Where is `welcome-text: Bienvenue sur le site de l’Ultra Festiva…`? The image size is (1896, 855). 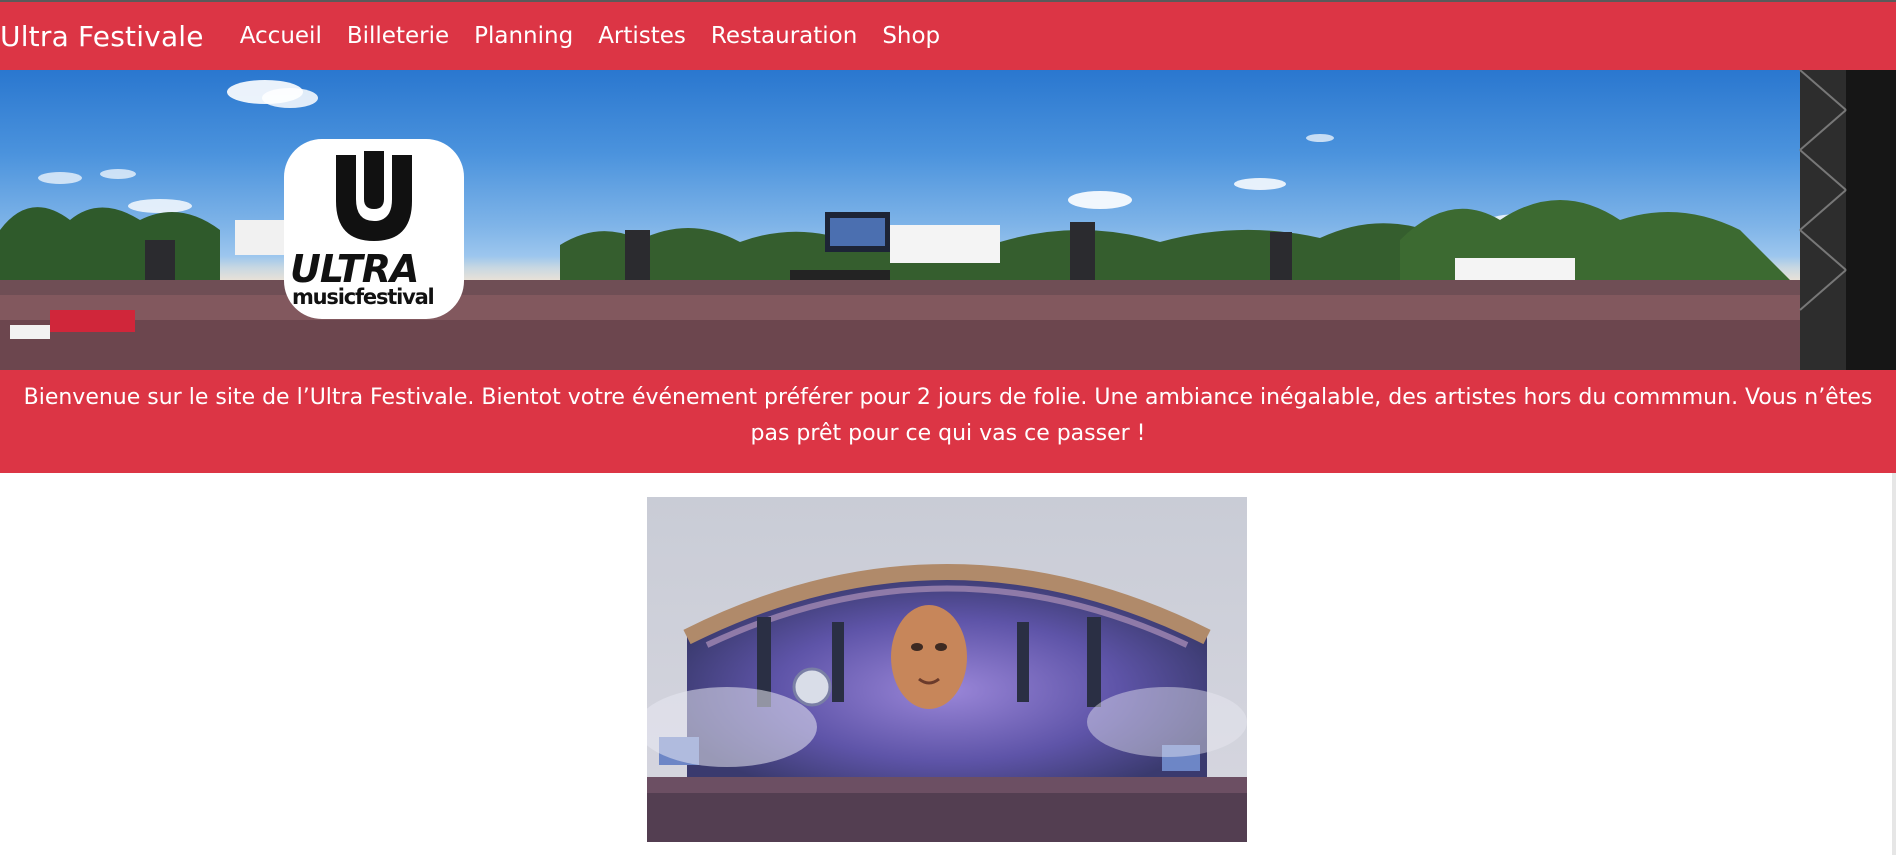
welcome-text: Bienvenue sur le site de l’Ultra Festiva… is located at coordinates (948, 415).